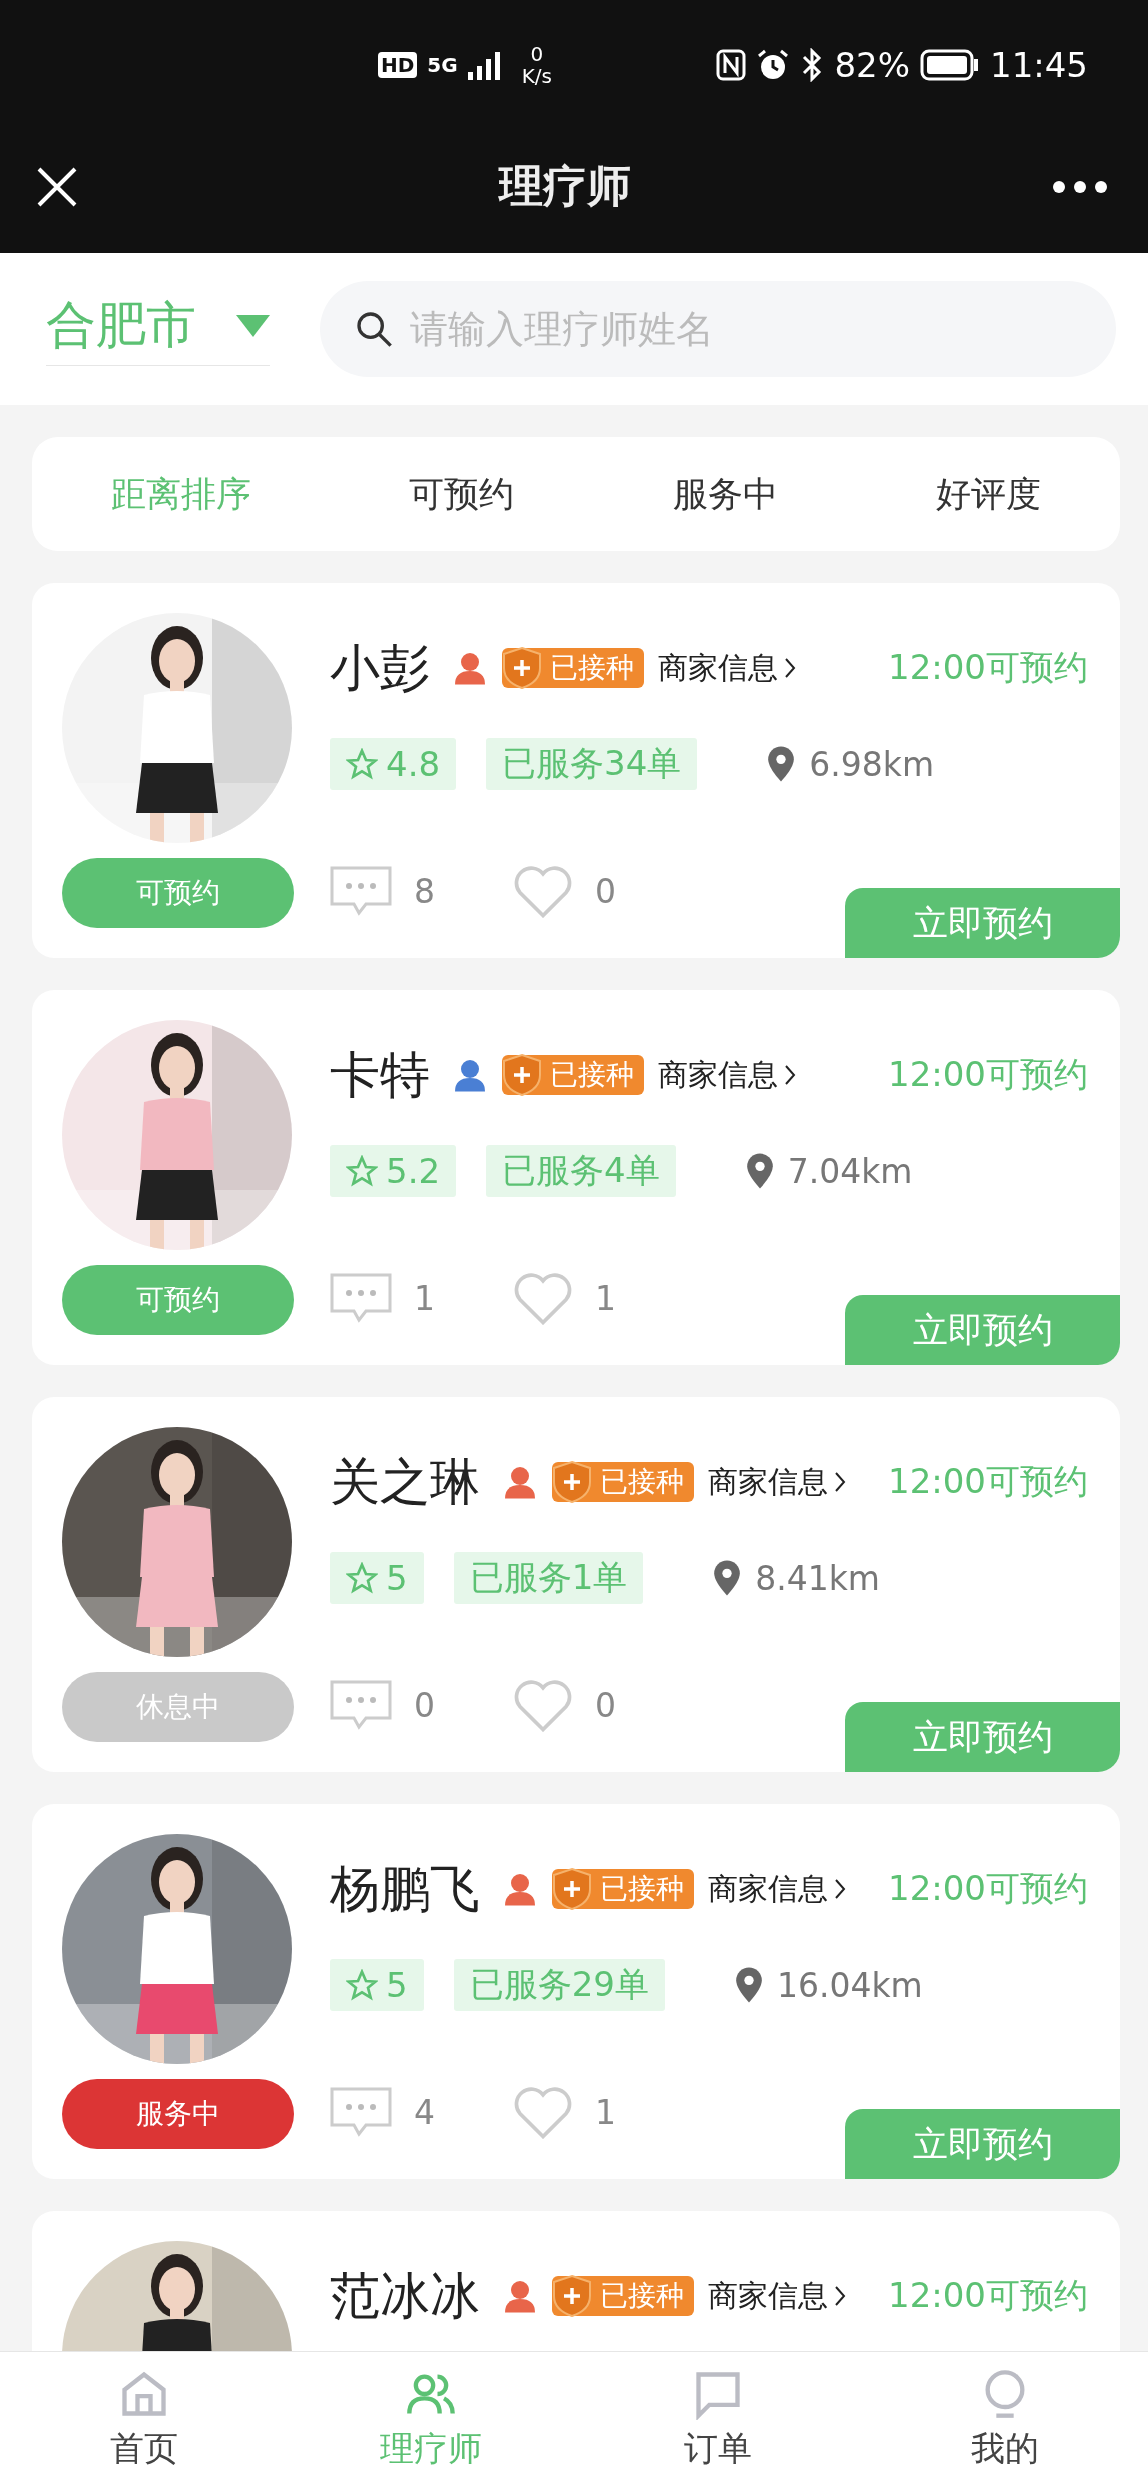 This screenshot has width=1148, height=2492. What do you see at coordinates (442, 65) in the screenshot?
I see `network-type: 5G` at bounding box center [442, 65].